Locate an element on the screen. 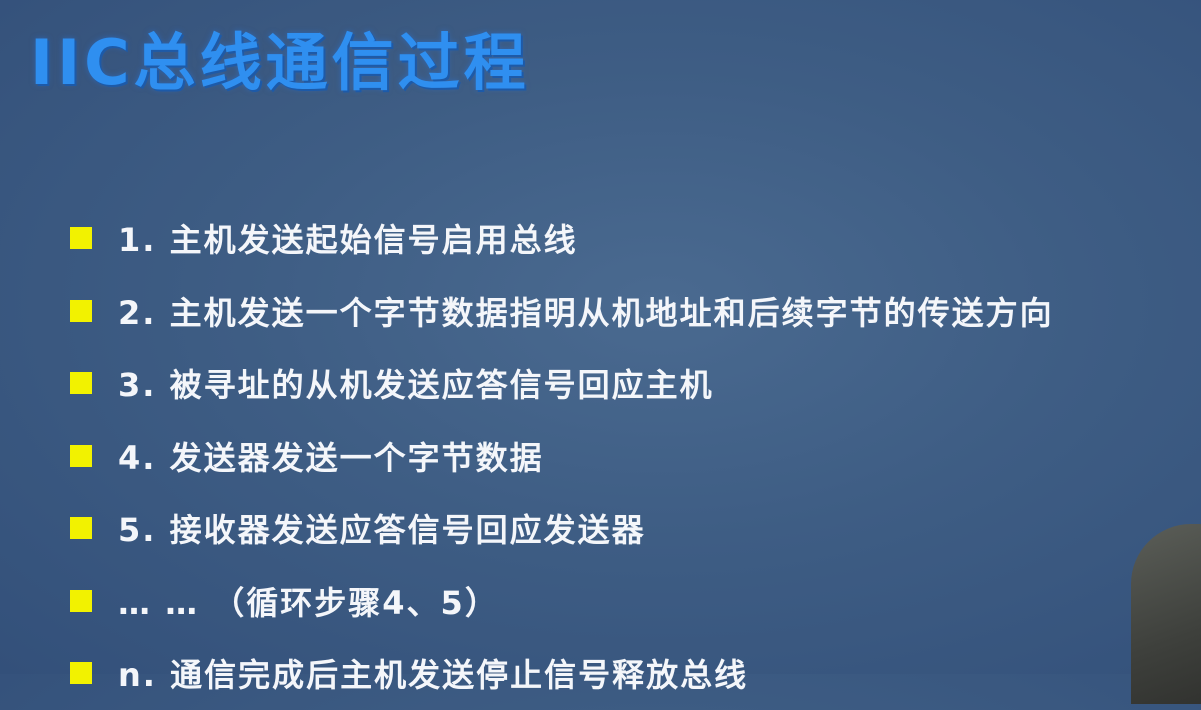 This screenshot has height=710, width=1201. list-item-text: 1. 主机发送起始信号启用总线 is located at coordinates (348, 240).